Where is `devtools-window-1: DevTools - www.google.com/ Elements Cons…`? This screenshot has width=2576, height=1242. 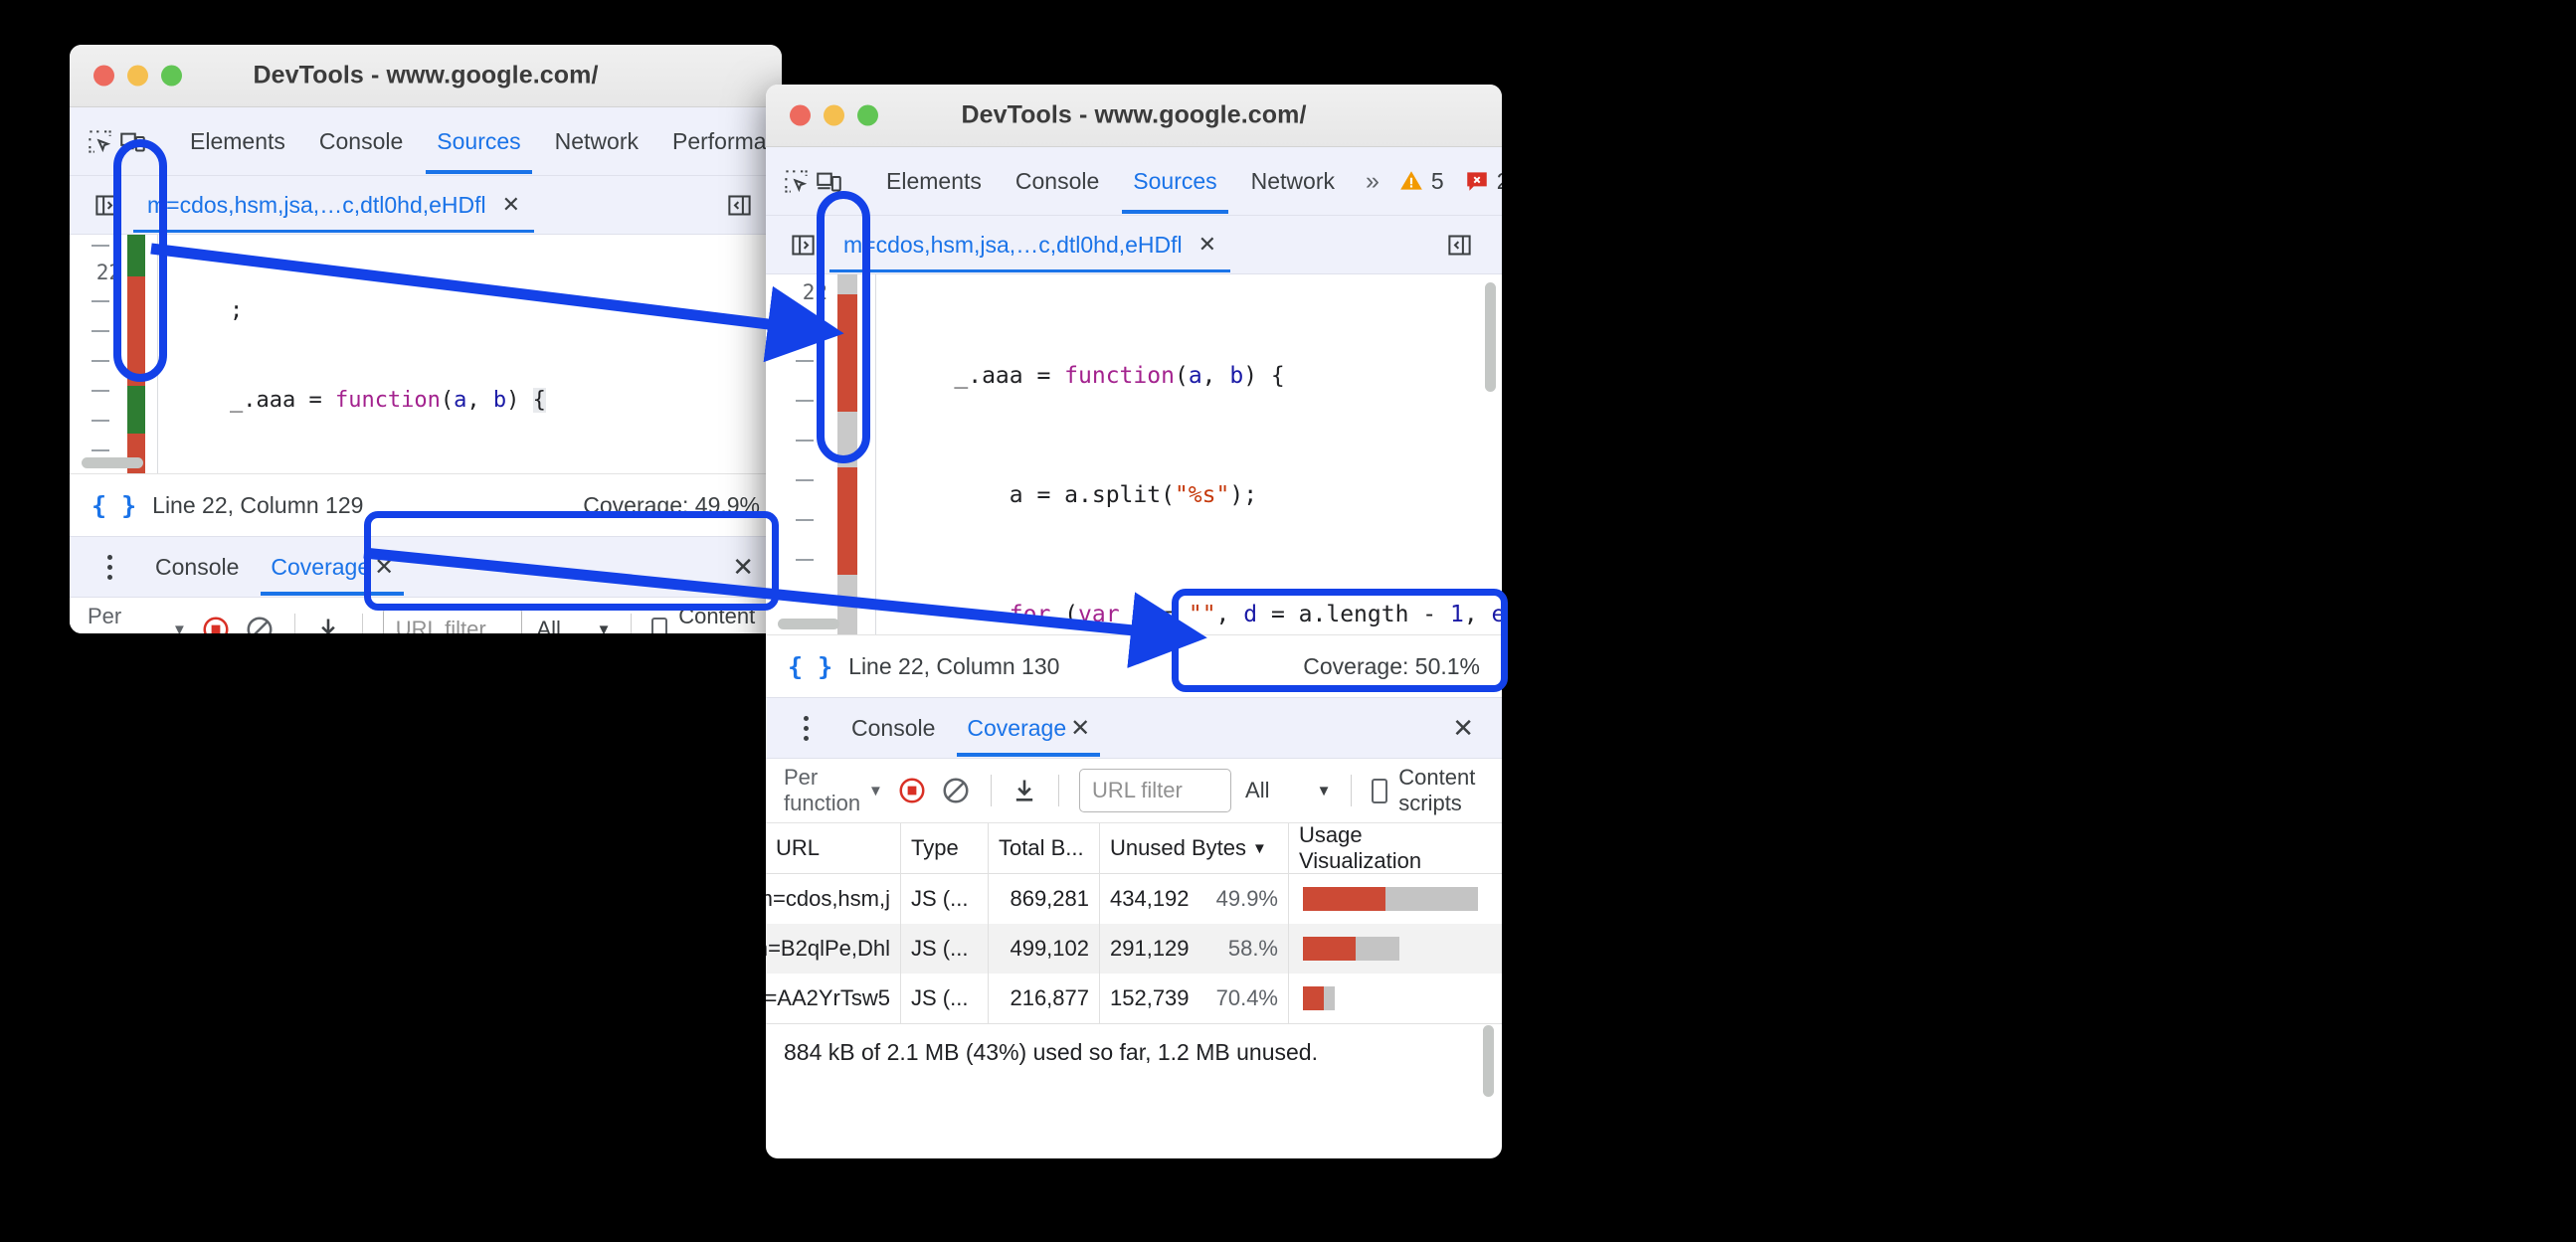
devtools-window-1: DevTools - www.google.com/ Elements Cons… is located at coordinates (426, 339).